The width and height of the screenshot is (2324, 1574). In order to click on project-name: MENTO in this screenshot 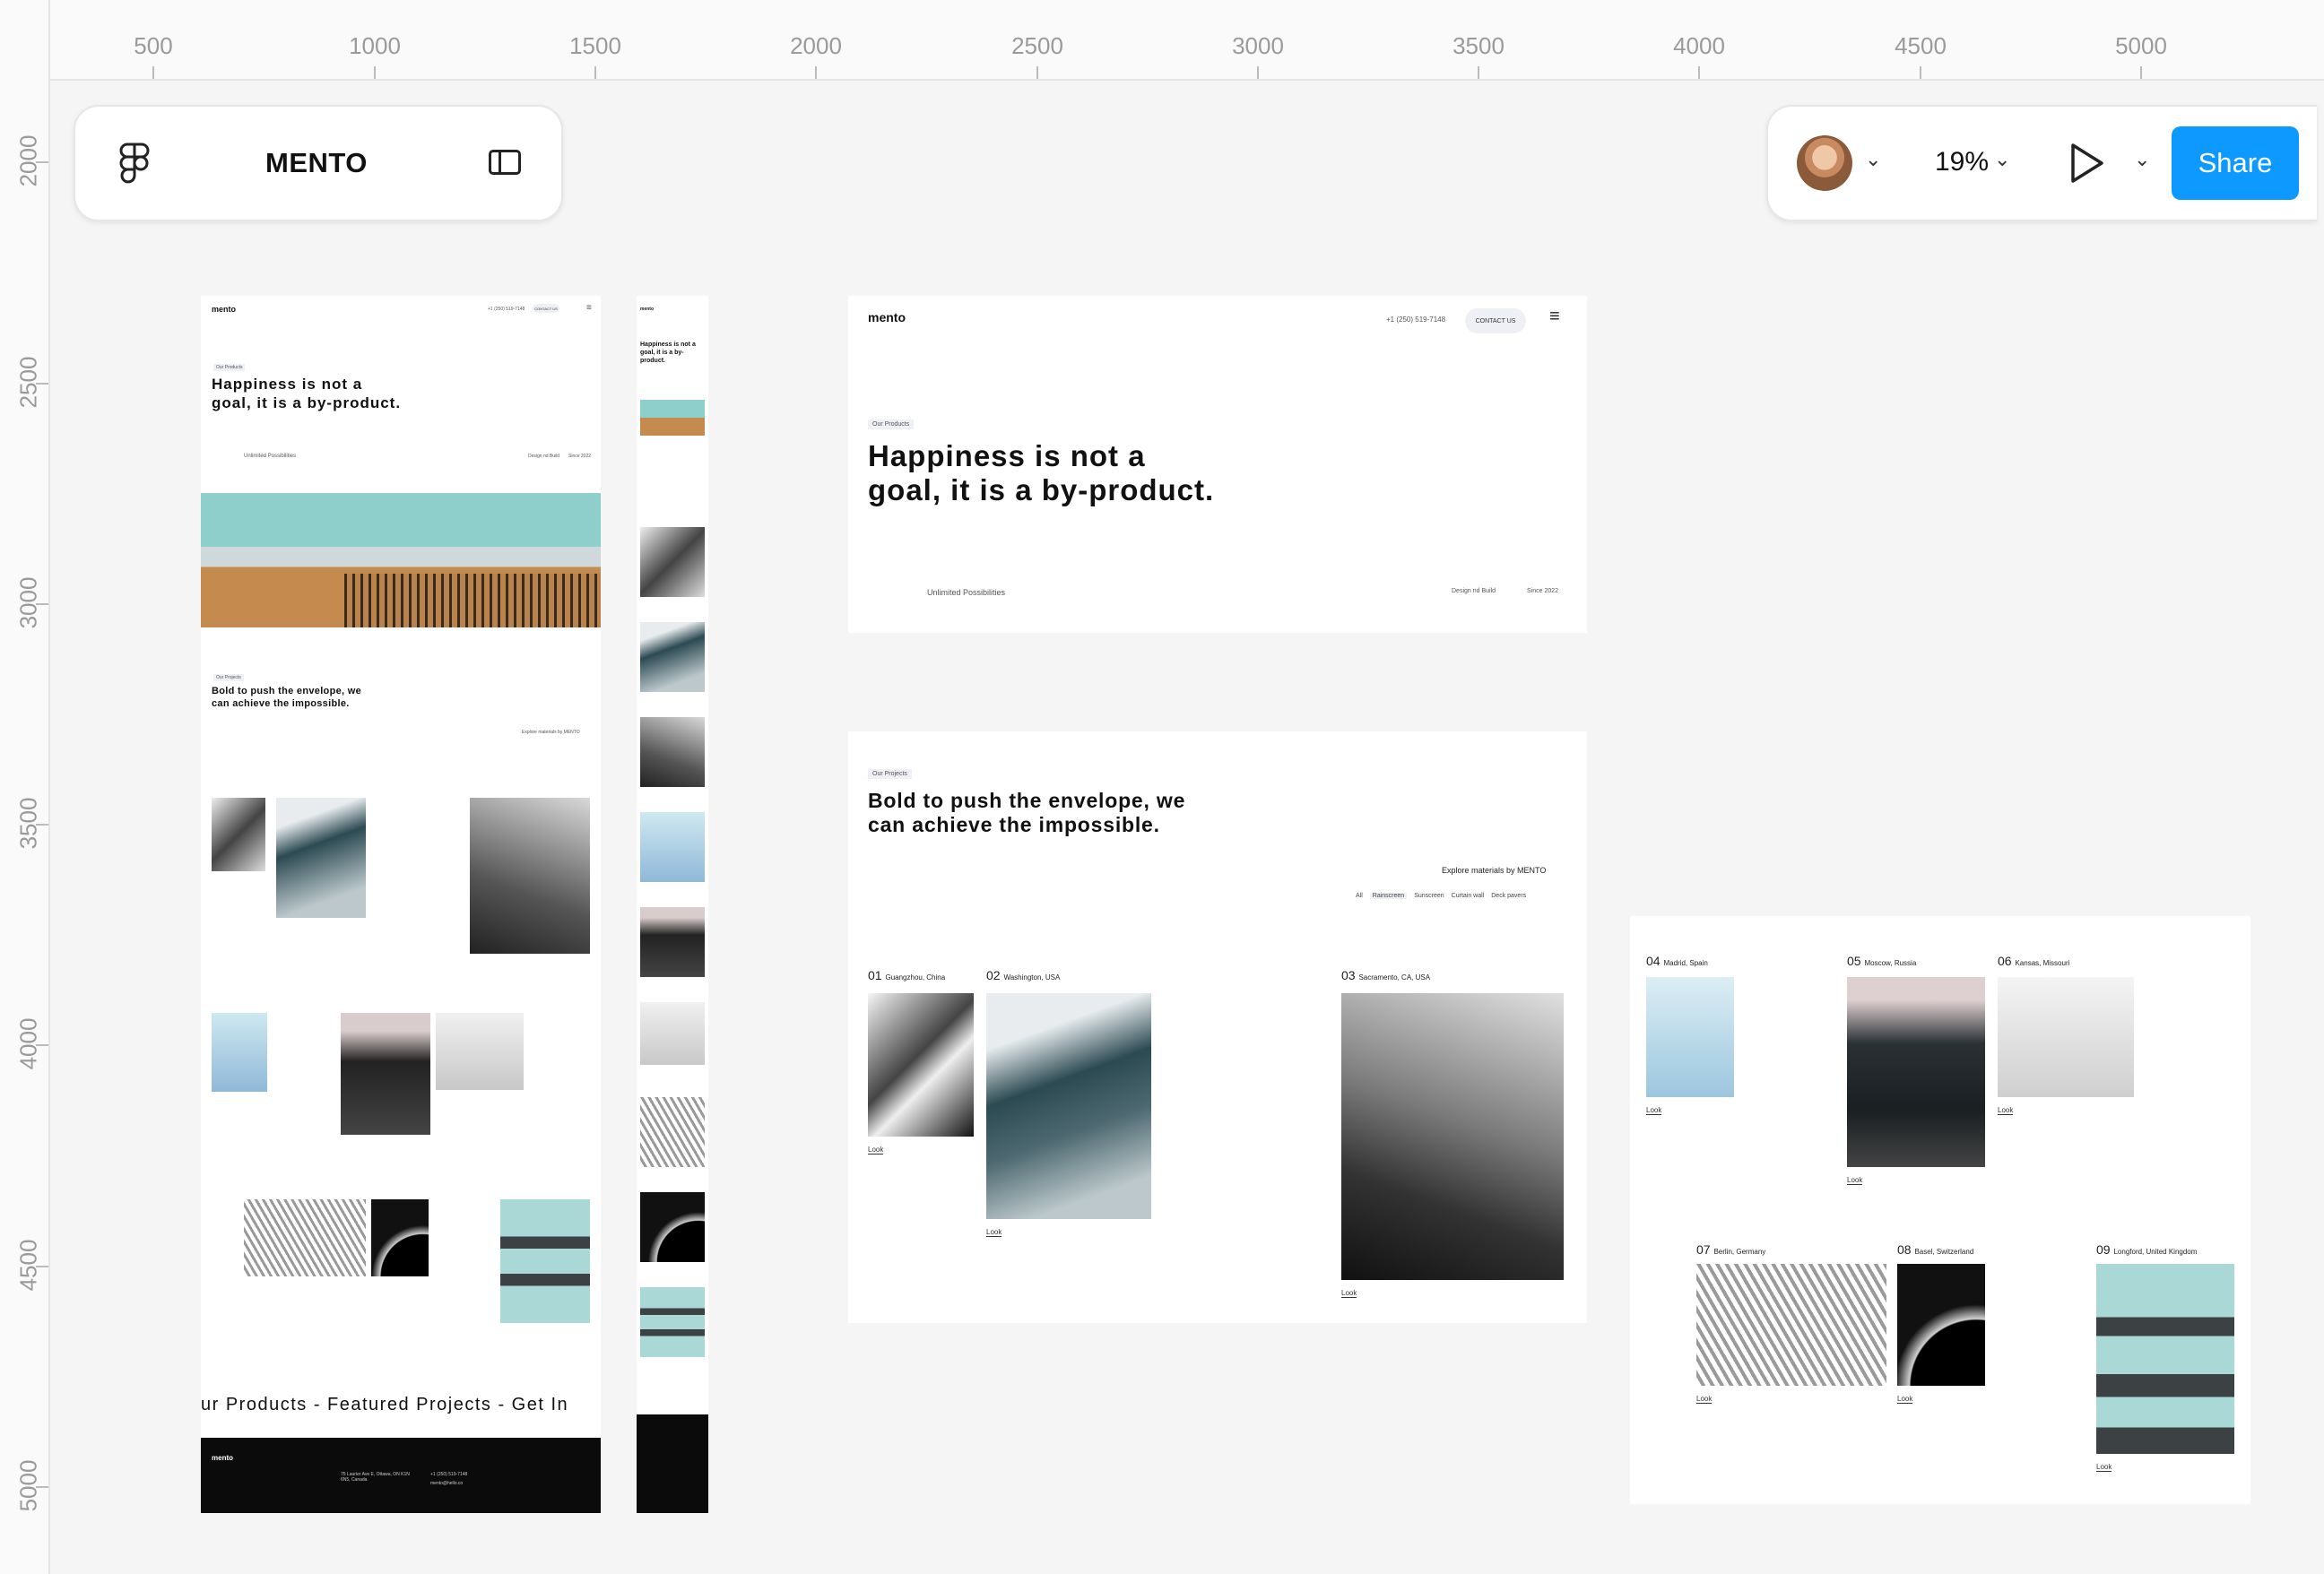, I will do `click(316, 163)`.